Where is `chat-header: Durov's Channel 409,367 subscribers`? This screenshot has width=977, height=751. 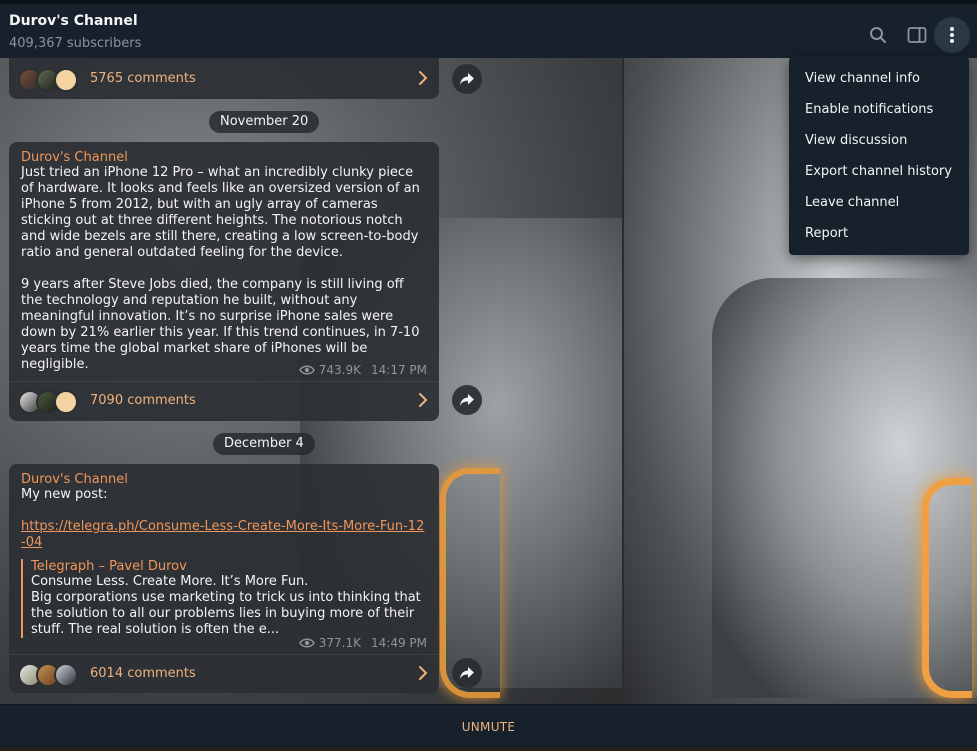 chat-header: Durov's Channel 409,367 subscribers is located at coordinates (488, 29).